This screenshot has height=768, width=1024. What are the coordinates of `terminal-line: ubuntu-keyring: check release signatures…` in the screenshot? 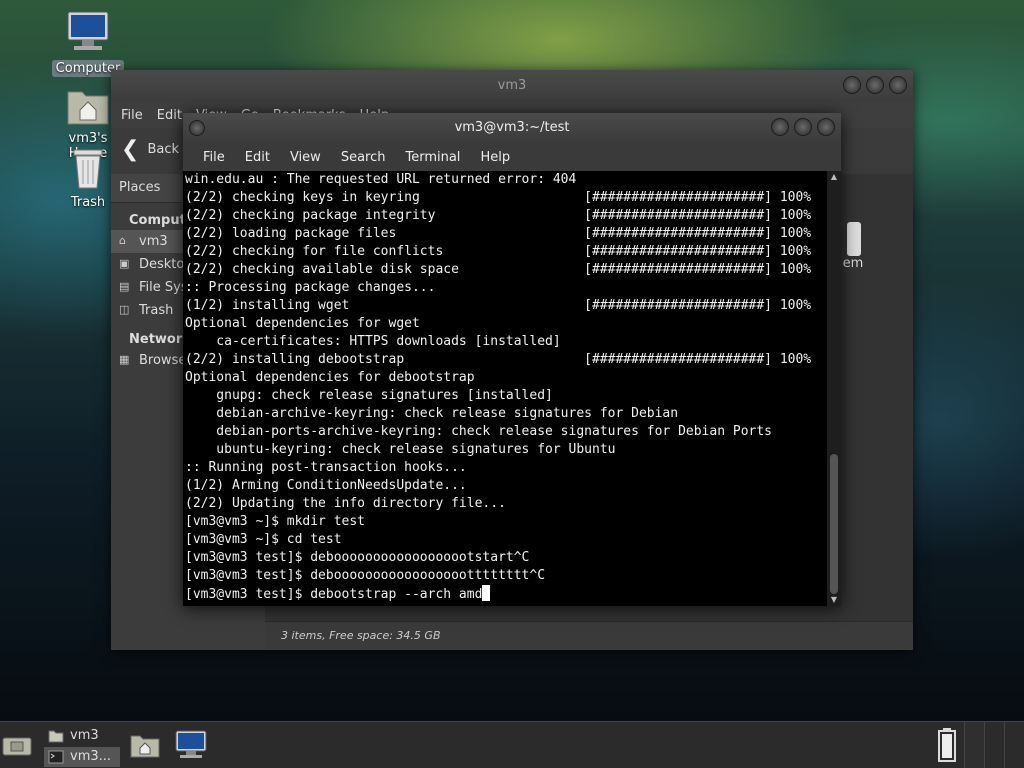 It's located at (400, 449).